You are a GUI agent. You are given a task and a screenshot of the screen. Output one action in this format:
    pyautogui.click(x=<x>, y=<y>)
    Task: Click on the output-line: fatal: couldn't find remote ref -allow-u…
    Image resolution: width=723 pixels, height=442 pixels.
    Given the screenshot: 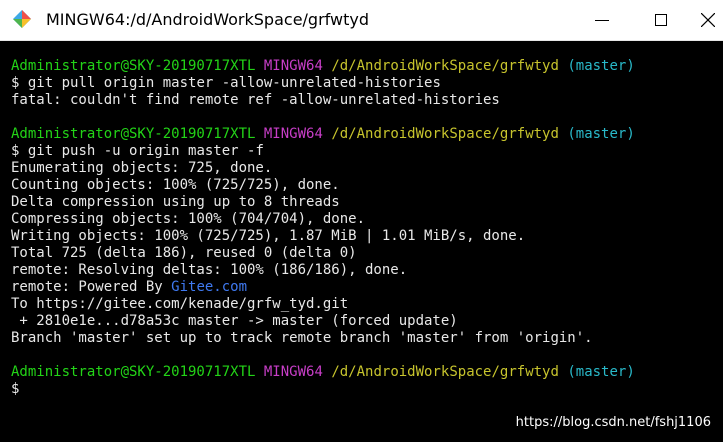 What is the action you would take?
    pyautogui.click(x=255, y=100)
    